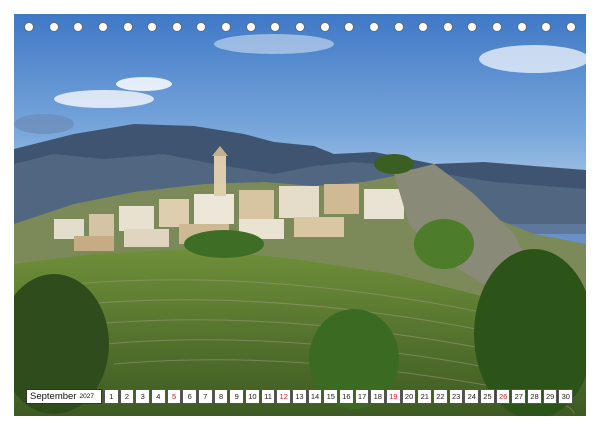  Describe the element at coordinates (456, 396) in the screenshot. I see `day-cell: 23` at that location.